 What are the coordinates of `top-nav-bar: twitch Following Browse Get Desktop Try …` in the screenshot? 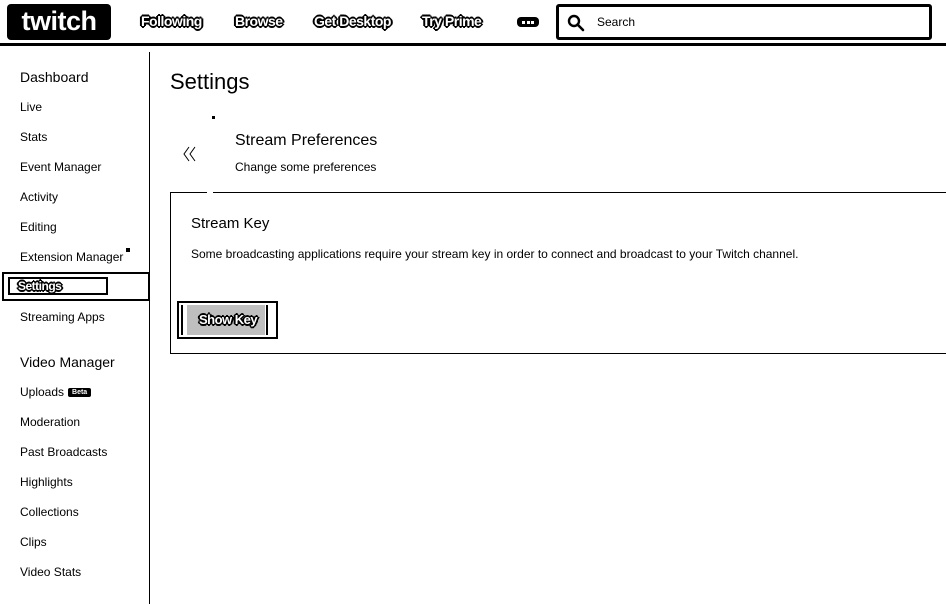 It's located at (473, 22).